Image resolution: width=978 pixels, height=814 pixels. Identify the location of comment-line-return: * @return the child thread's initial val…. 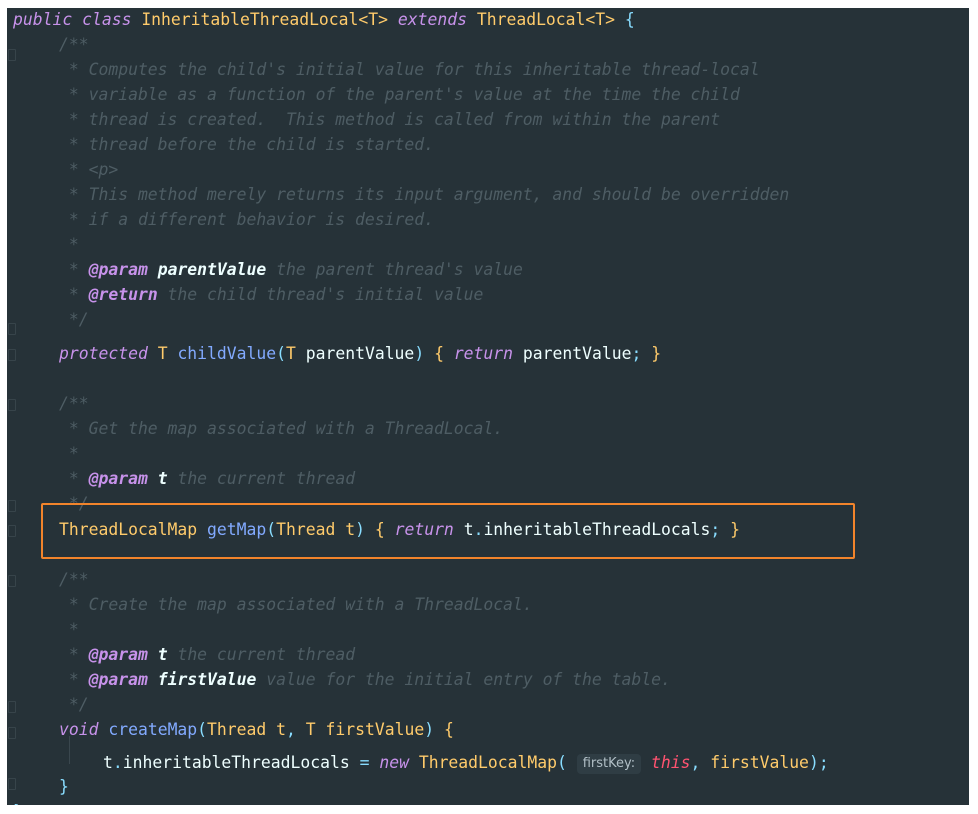
(271, 295).